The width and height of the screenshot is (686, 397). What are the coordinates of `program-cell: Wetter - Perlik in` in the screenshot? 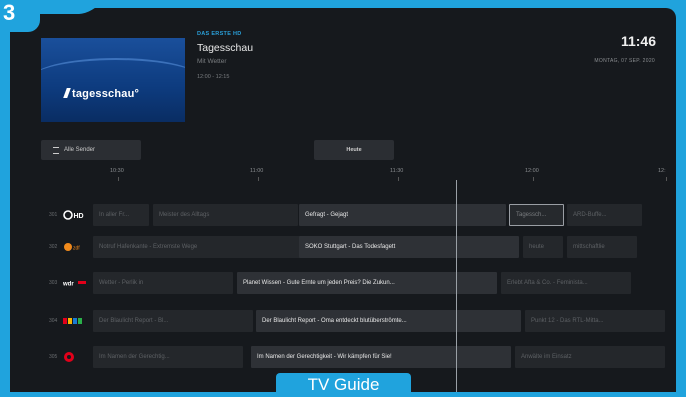 It's located at (163, 283).